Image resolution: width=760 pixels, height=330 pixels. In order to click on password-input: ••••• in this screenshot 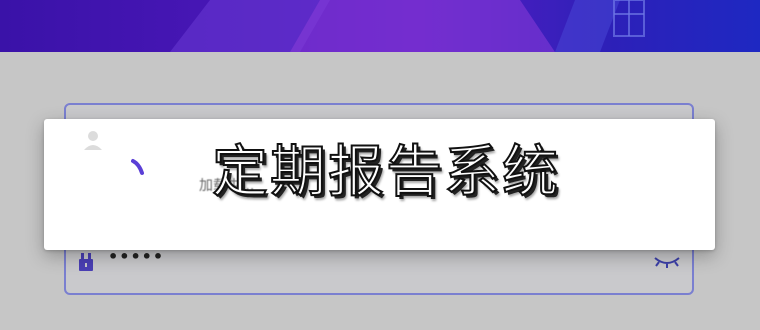, I will do `click(380, 262)`.